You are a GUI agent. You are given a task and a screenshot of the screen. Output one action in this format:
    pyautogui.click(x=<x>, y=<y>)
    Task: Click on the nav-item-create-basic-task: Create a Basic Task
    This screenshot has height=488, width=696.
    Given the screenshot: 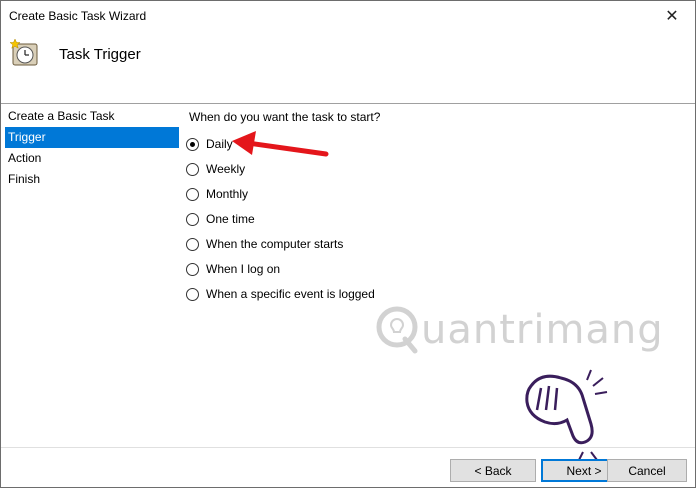 What is the action you would take?
    pyautogui.click(x=92, y=116)
    